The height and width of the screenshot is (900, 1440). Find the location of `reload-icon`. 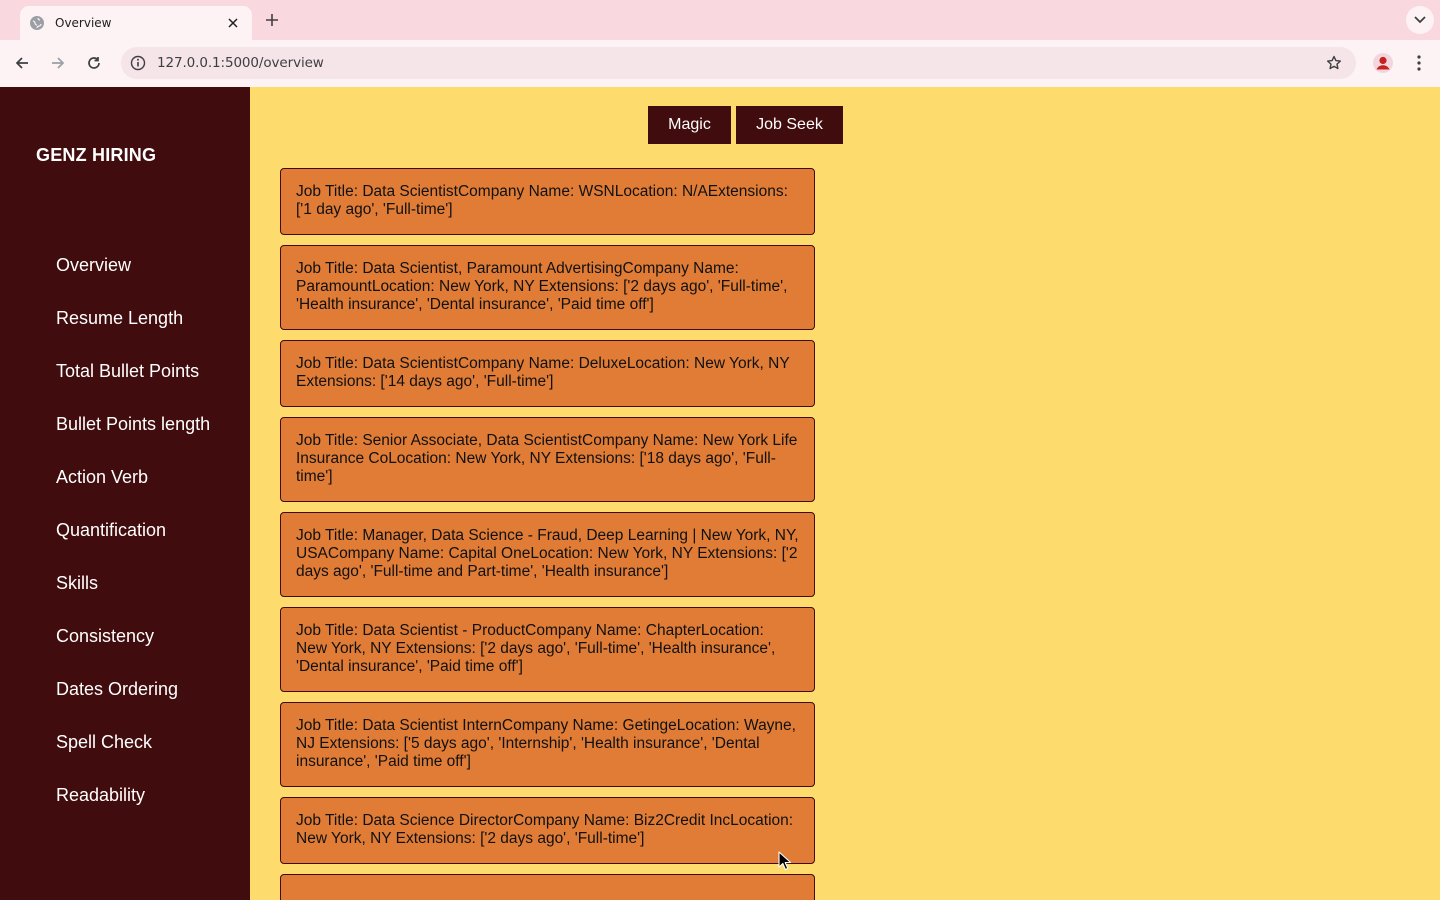

reload-icon is located at coordinates (94, 63).